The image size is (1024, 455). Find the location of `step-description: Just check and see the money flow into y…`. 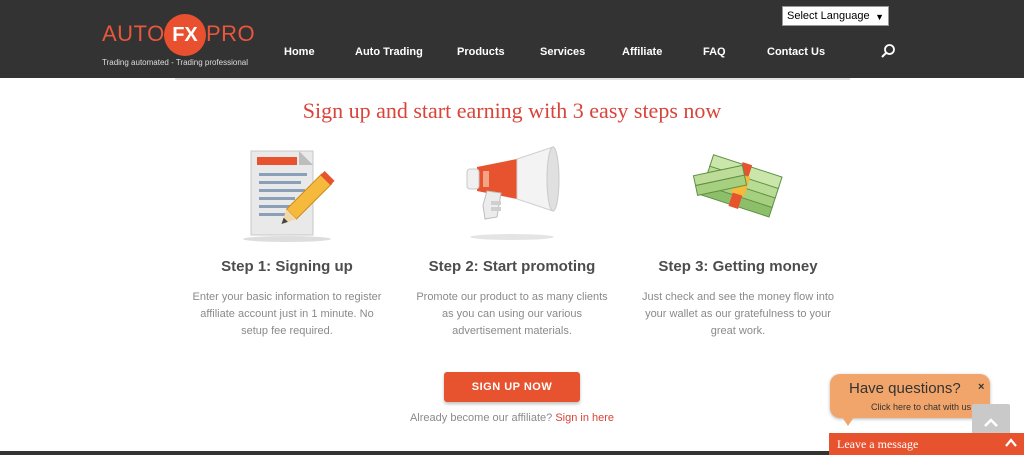

step-description: Just check and see the money flow into y… is located at coordinates (738, 314).